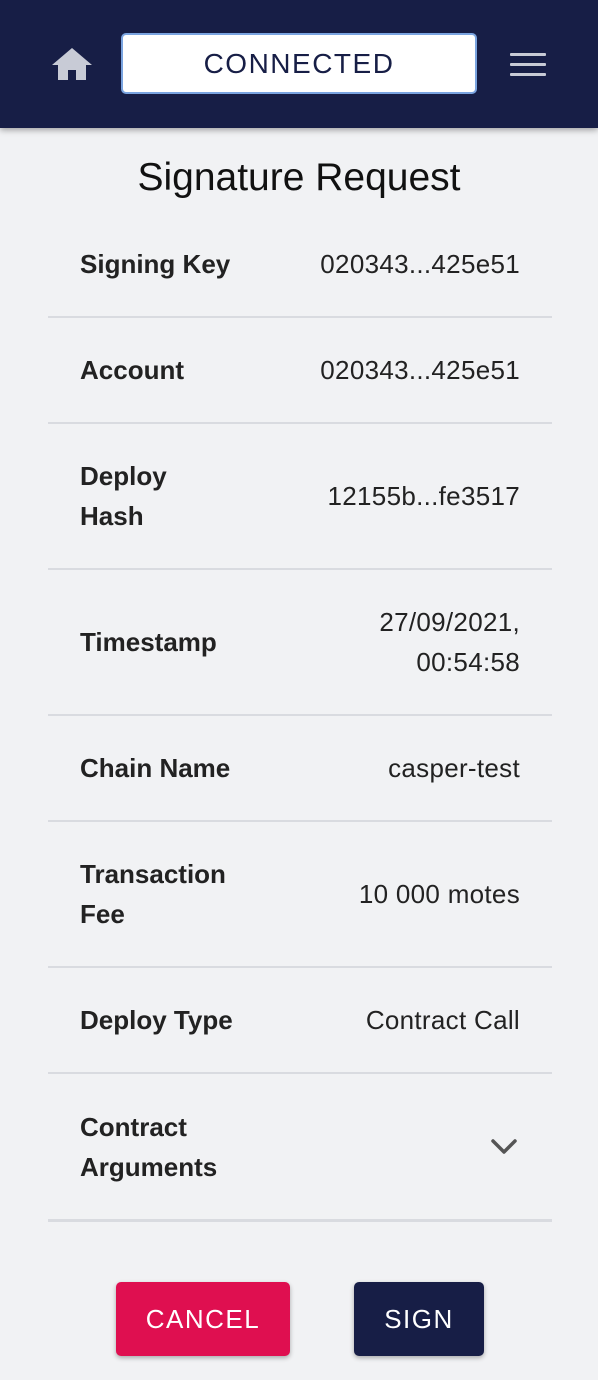 The height and width of the screenshot is (1380, 598). I want to click on detail-row-account: Account 020343...425e51, so click(300, 371).